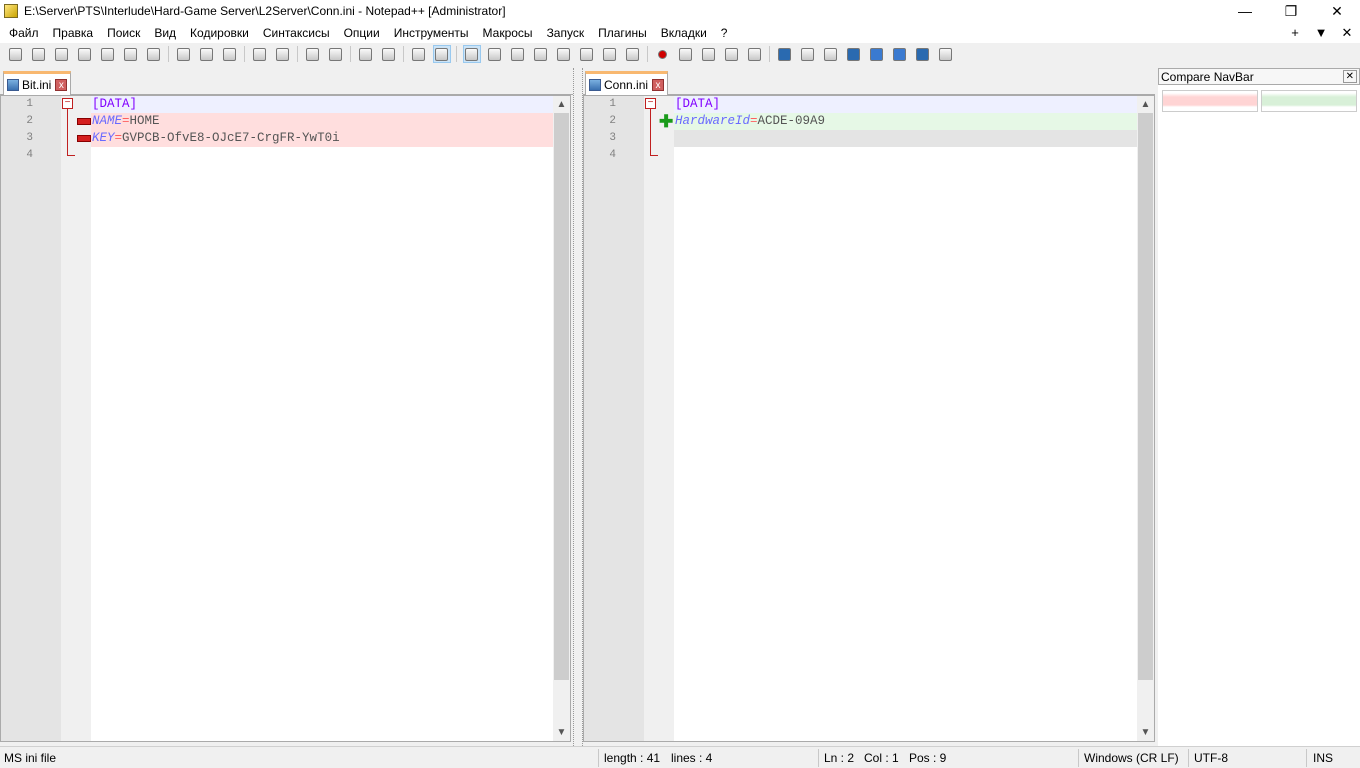  I want to click on folder-workspace-icon, so click(609, 54).